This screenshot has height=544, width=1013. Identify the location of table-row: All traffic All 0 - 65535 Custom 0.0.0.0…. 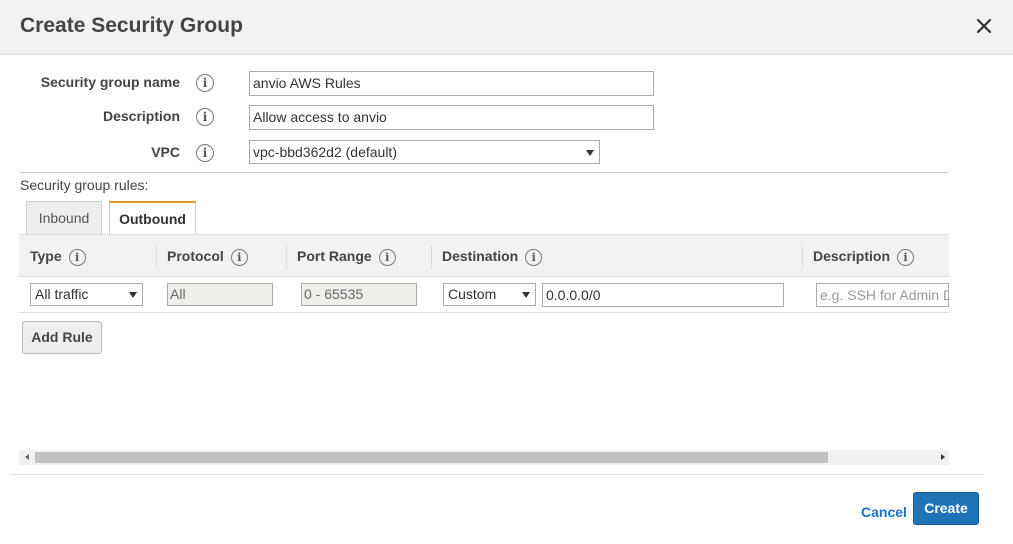
(484, 295).